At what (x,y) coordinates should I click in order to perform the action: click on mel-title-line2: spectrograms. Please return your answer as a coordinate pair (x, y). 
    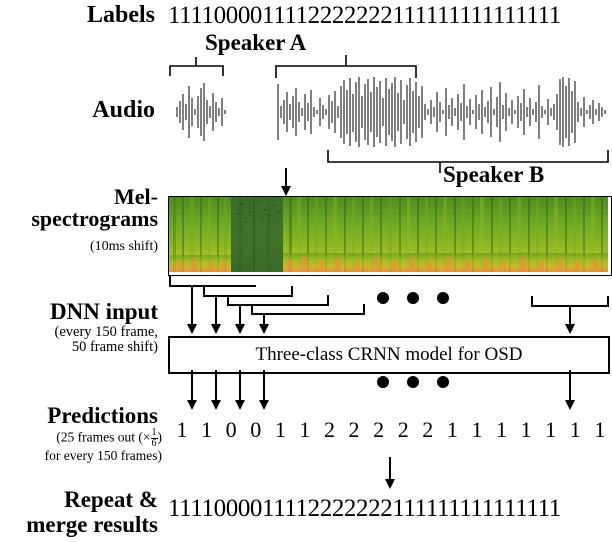
    Looking at the image, I should click on (94, 219).